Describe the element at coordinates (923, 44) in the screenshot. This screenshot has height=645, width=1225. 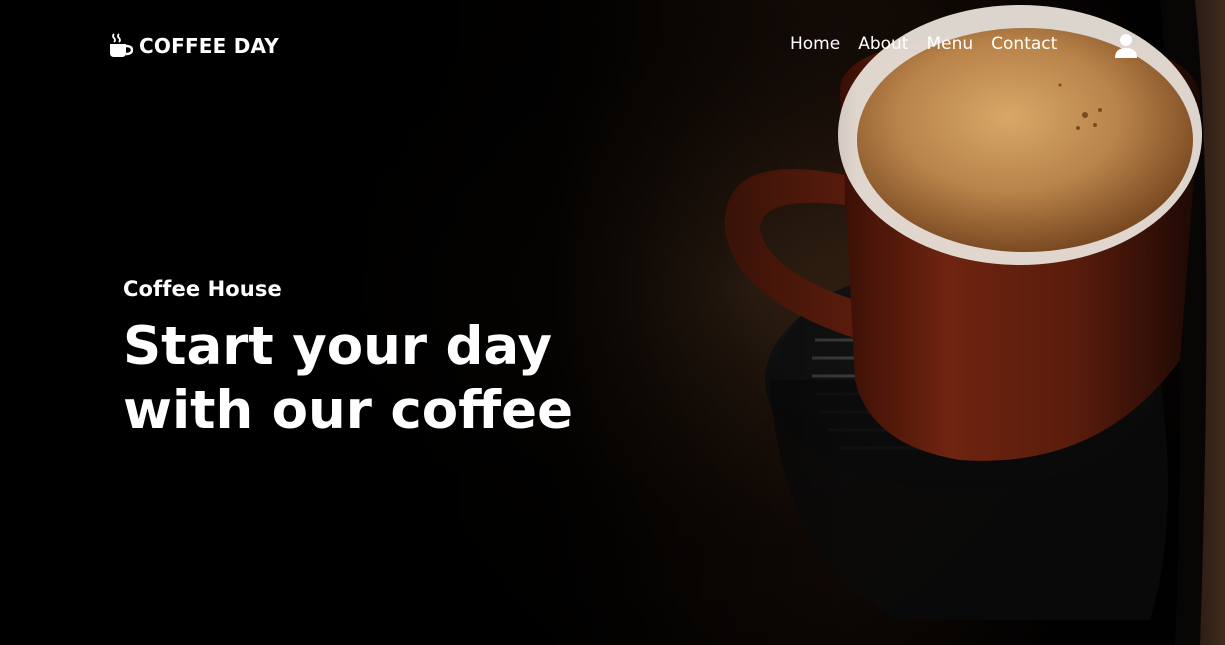
I see `nav-links: Home About Menu Contact` at that location.